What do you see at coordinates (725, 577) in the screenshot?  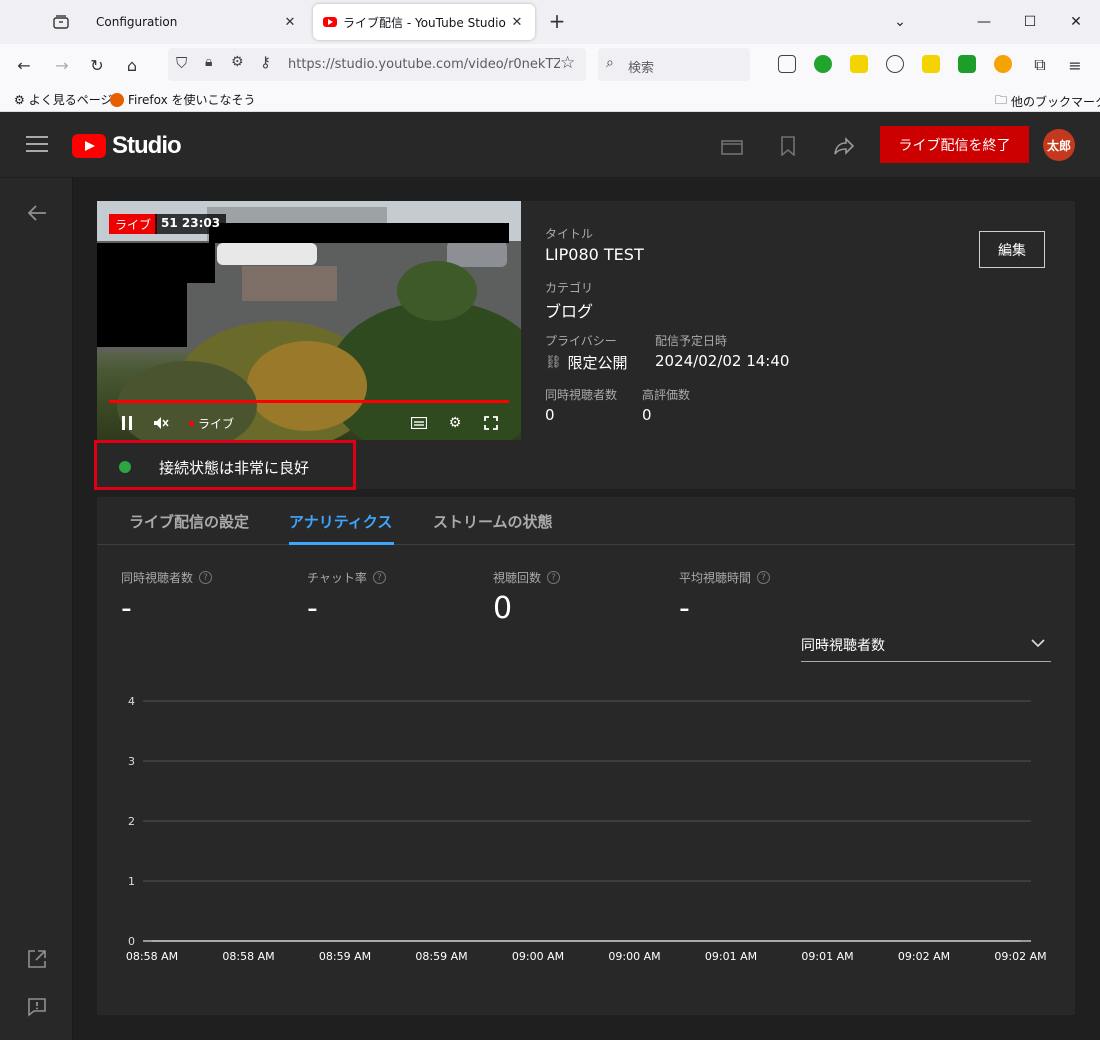 I see `metric-label-avg-watch-time: 平均視聴時間 ?` at bounding box center [725, 577].